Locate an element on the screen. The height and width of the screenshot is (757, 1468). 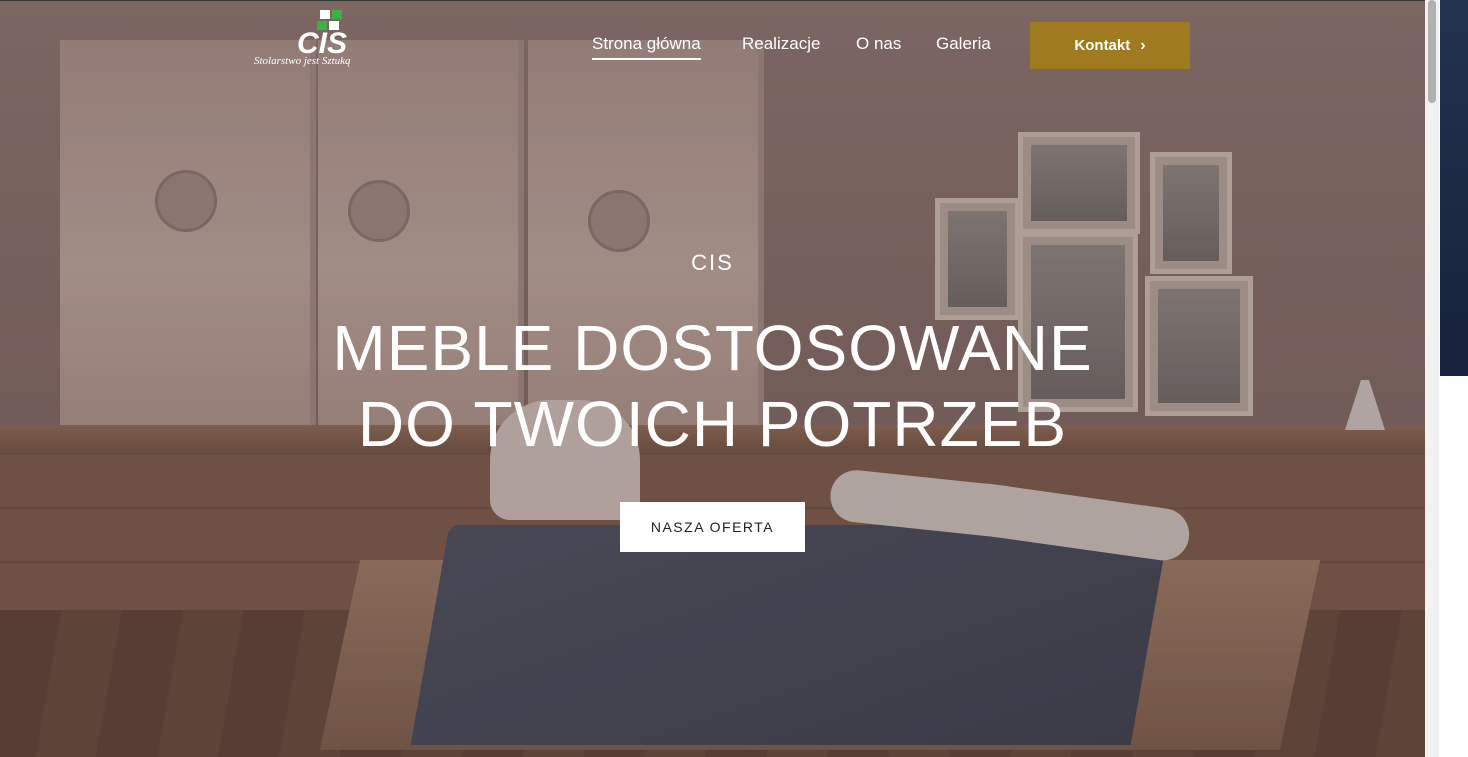
hero-eyebrow: CIS is located at coordinates (712, 262).